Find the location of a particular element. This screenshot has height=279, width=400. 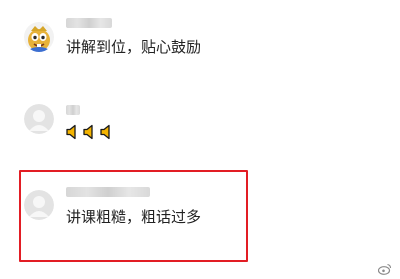

default-avatar-icon is located at coordinates (39, 119).